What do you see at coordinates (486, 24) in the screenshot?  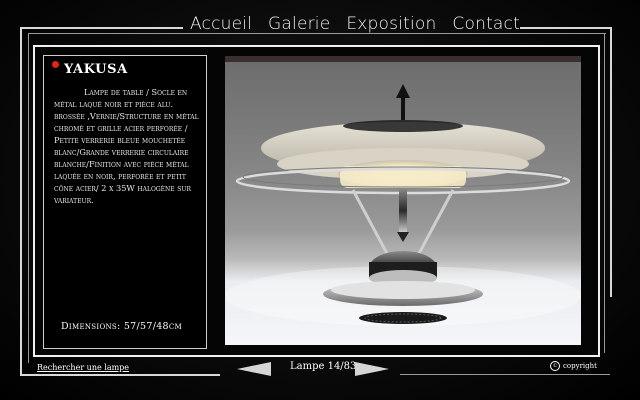 I see `nav-contact: Contact` at bounding box center [486, 24].